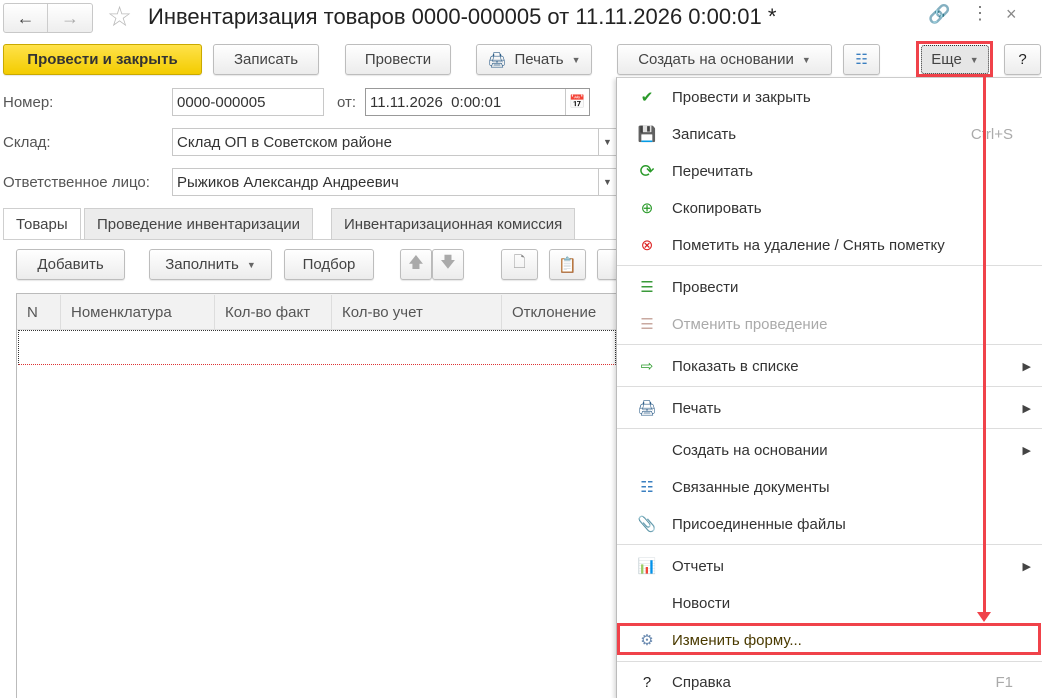  What do you see at coordinates (704, 134) in the screenshot?
I see `menu-item-label: Записать` at bounding box center [704, 134].